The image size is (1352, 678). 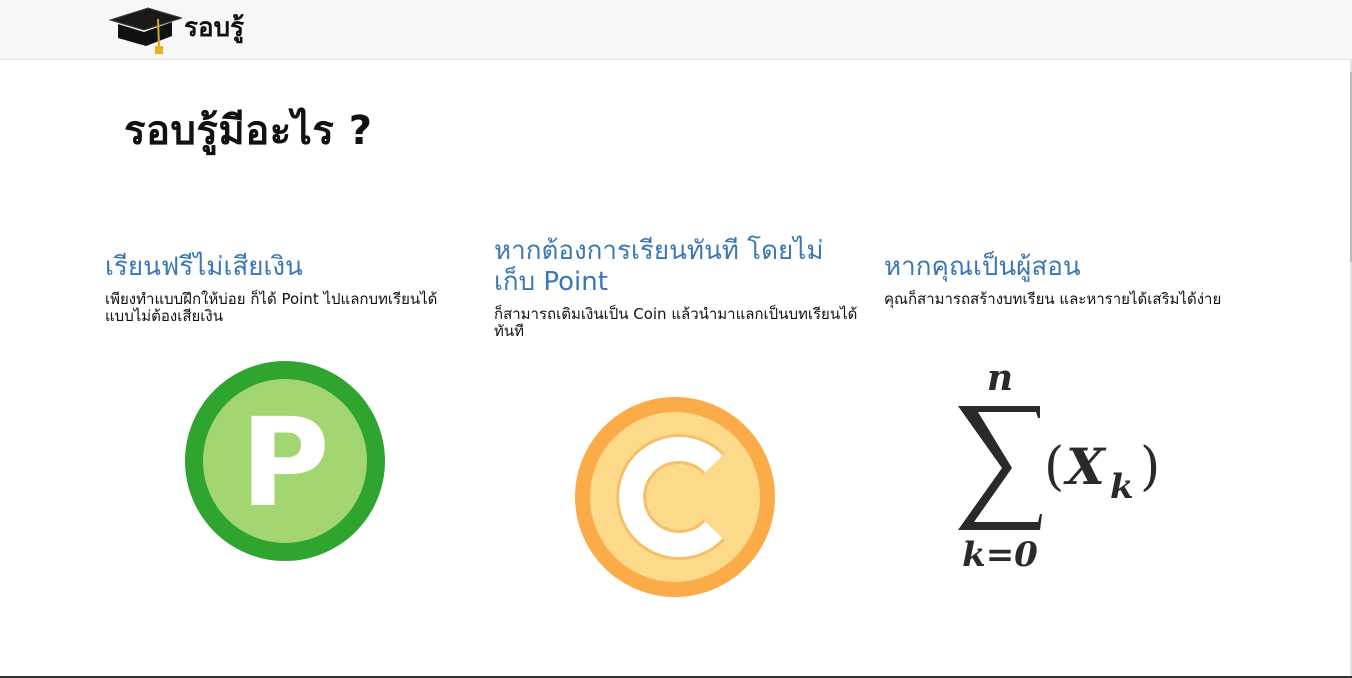 What do you see at coordinates (1085, 466) in the screenshot?
I see `term-variable: X` at bounding box center [1085, 466].